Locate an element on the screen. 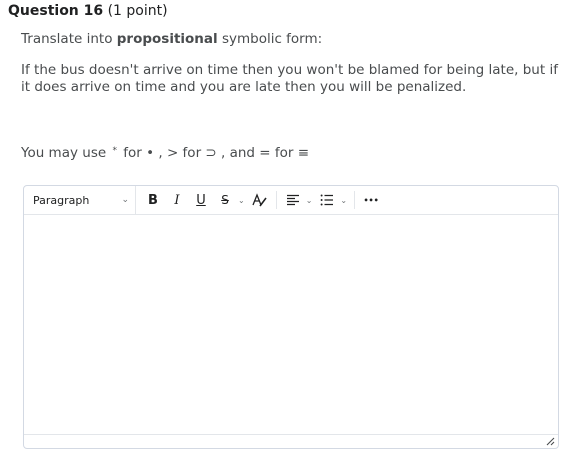  list-button is located at coordinates (327, 200).